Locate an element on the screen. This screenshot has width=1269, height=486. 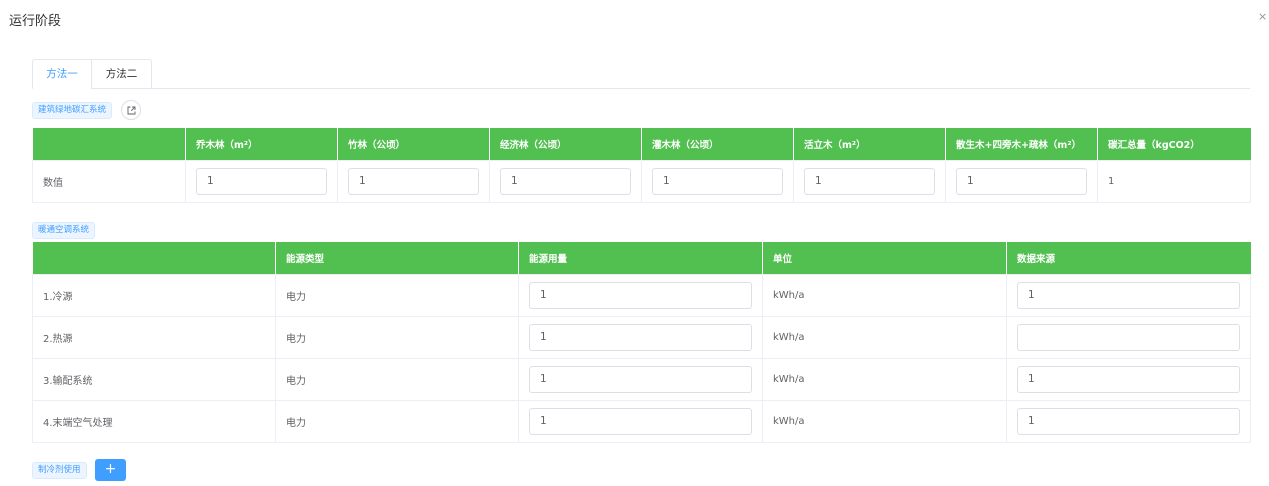
row-name: 1.冷源 is located at coordinates (154, 295).